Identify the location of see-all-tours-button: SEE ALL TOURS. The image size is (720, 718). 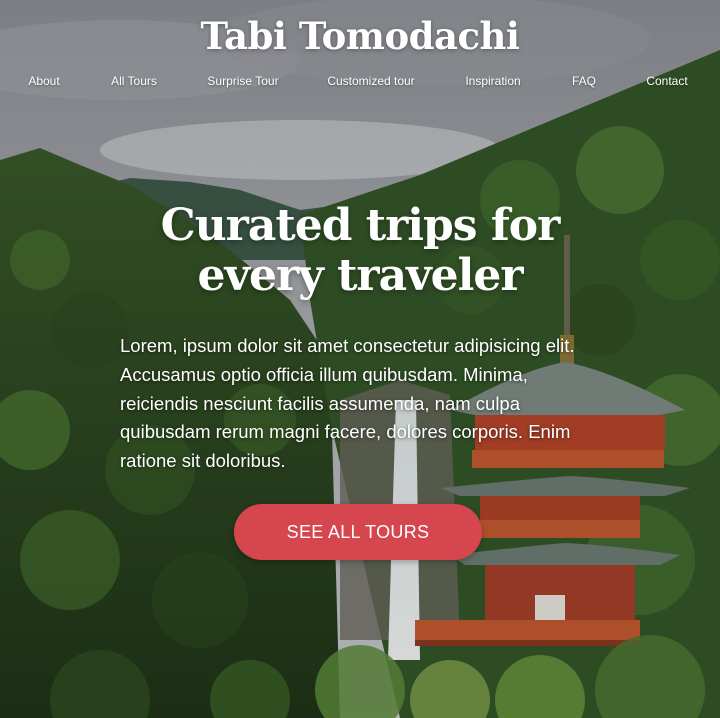
(358, 532).